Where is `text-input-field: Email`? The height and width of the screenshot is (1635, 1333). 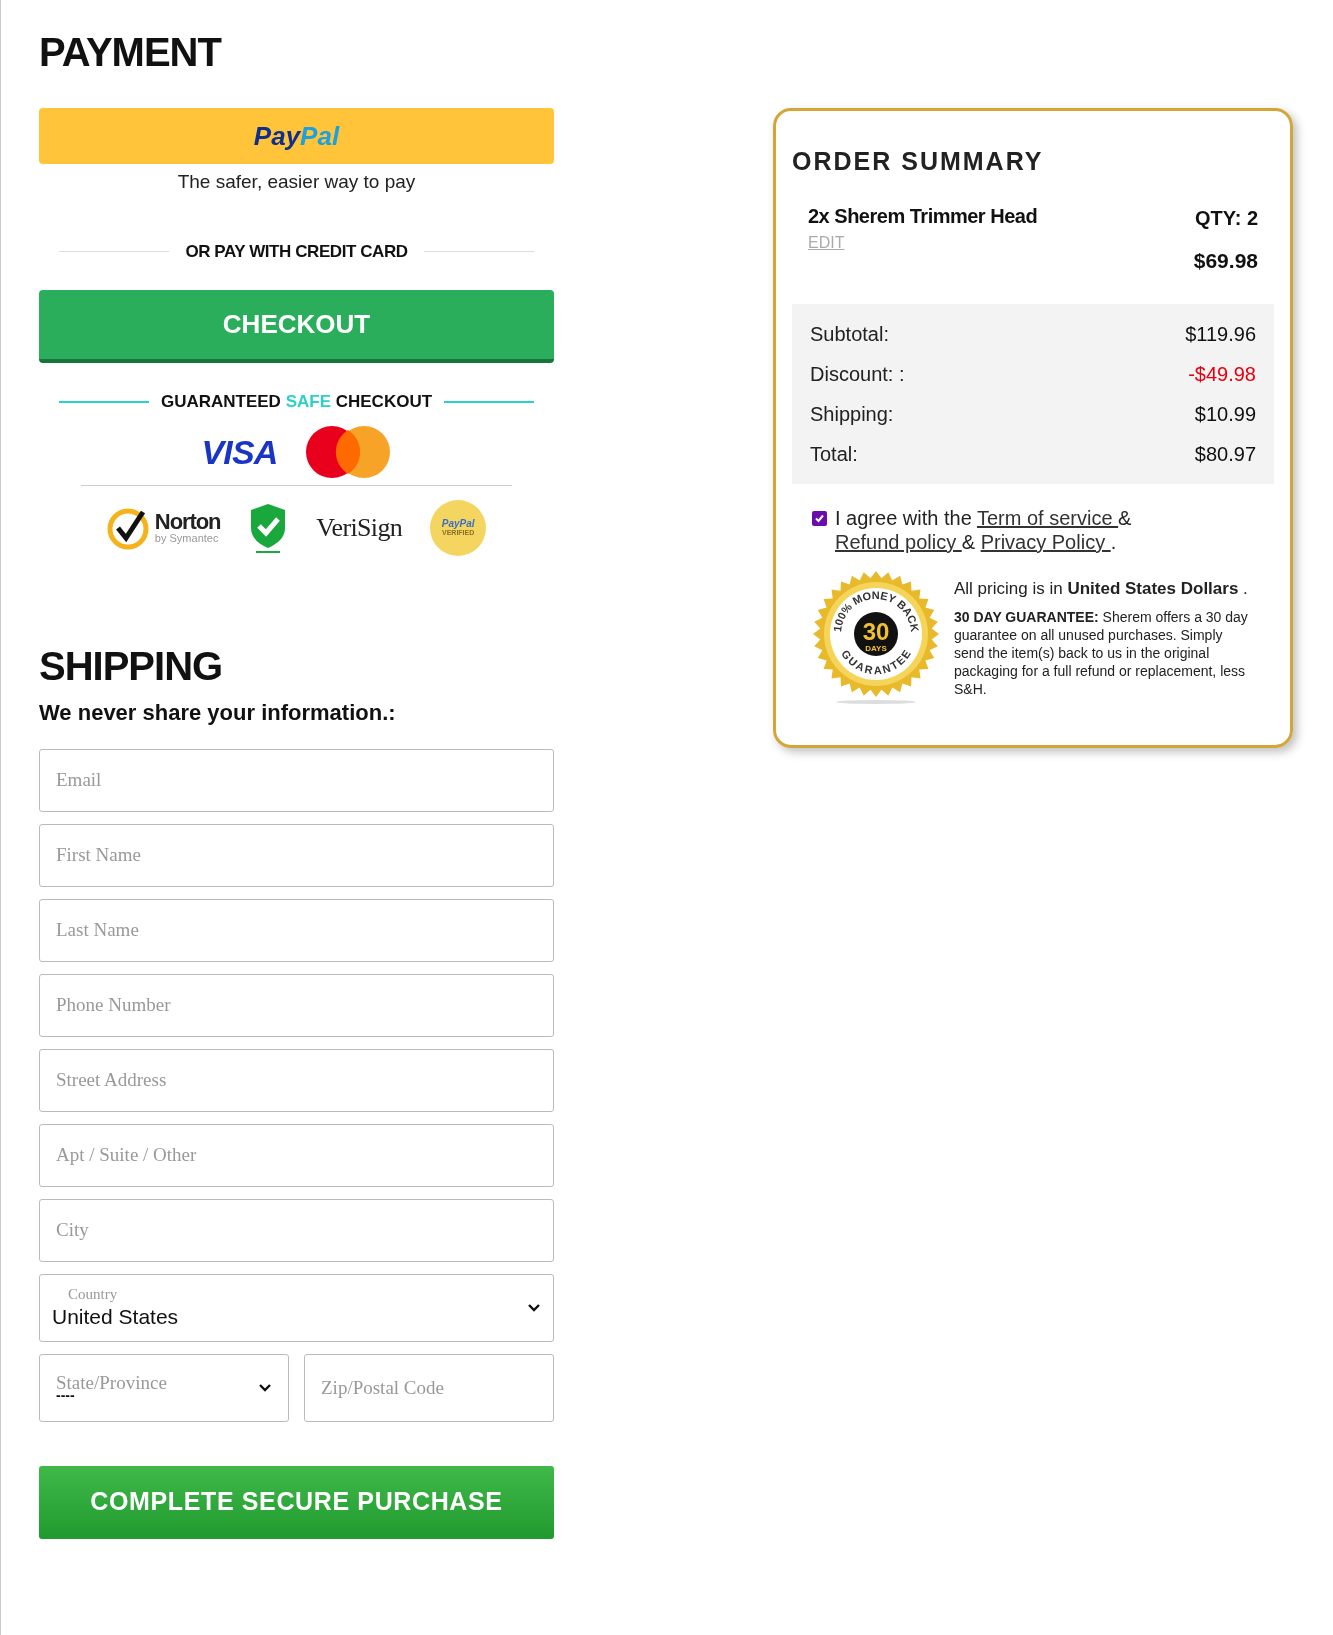 text-input-field: Email is located at coordinates (296, 780).